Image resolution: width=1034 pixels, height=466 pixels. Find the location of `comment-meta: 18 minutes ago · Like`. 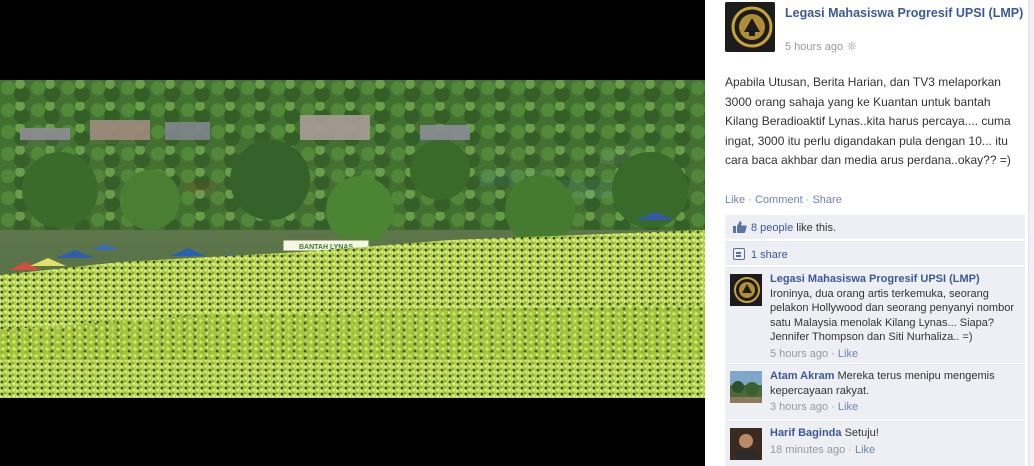

comment-meta: 18 minutes ago · Like is located at coordinates (823, 449).